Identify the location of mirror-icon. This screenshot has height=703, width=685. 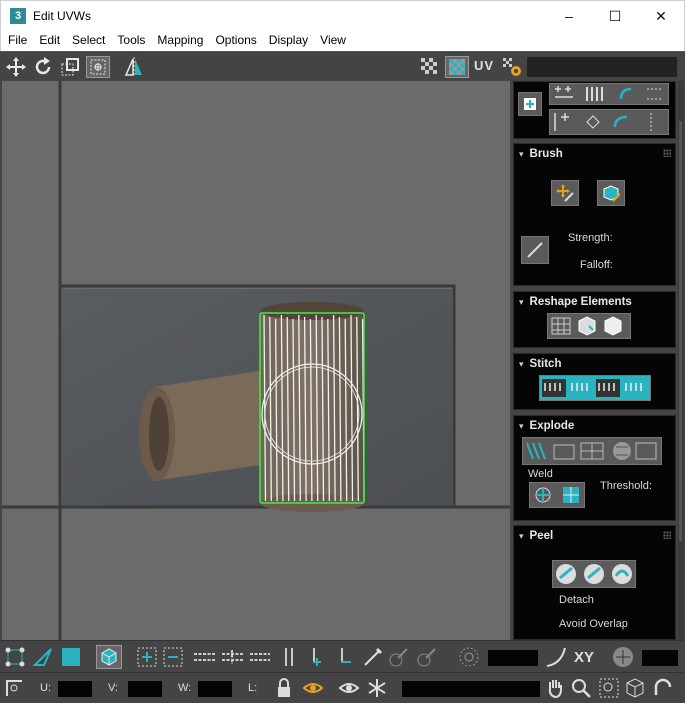
(134, 67).